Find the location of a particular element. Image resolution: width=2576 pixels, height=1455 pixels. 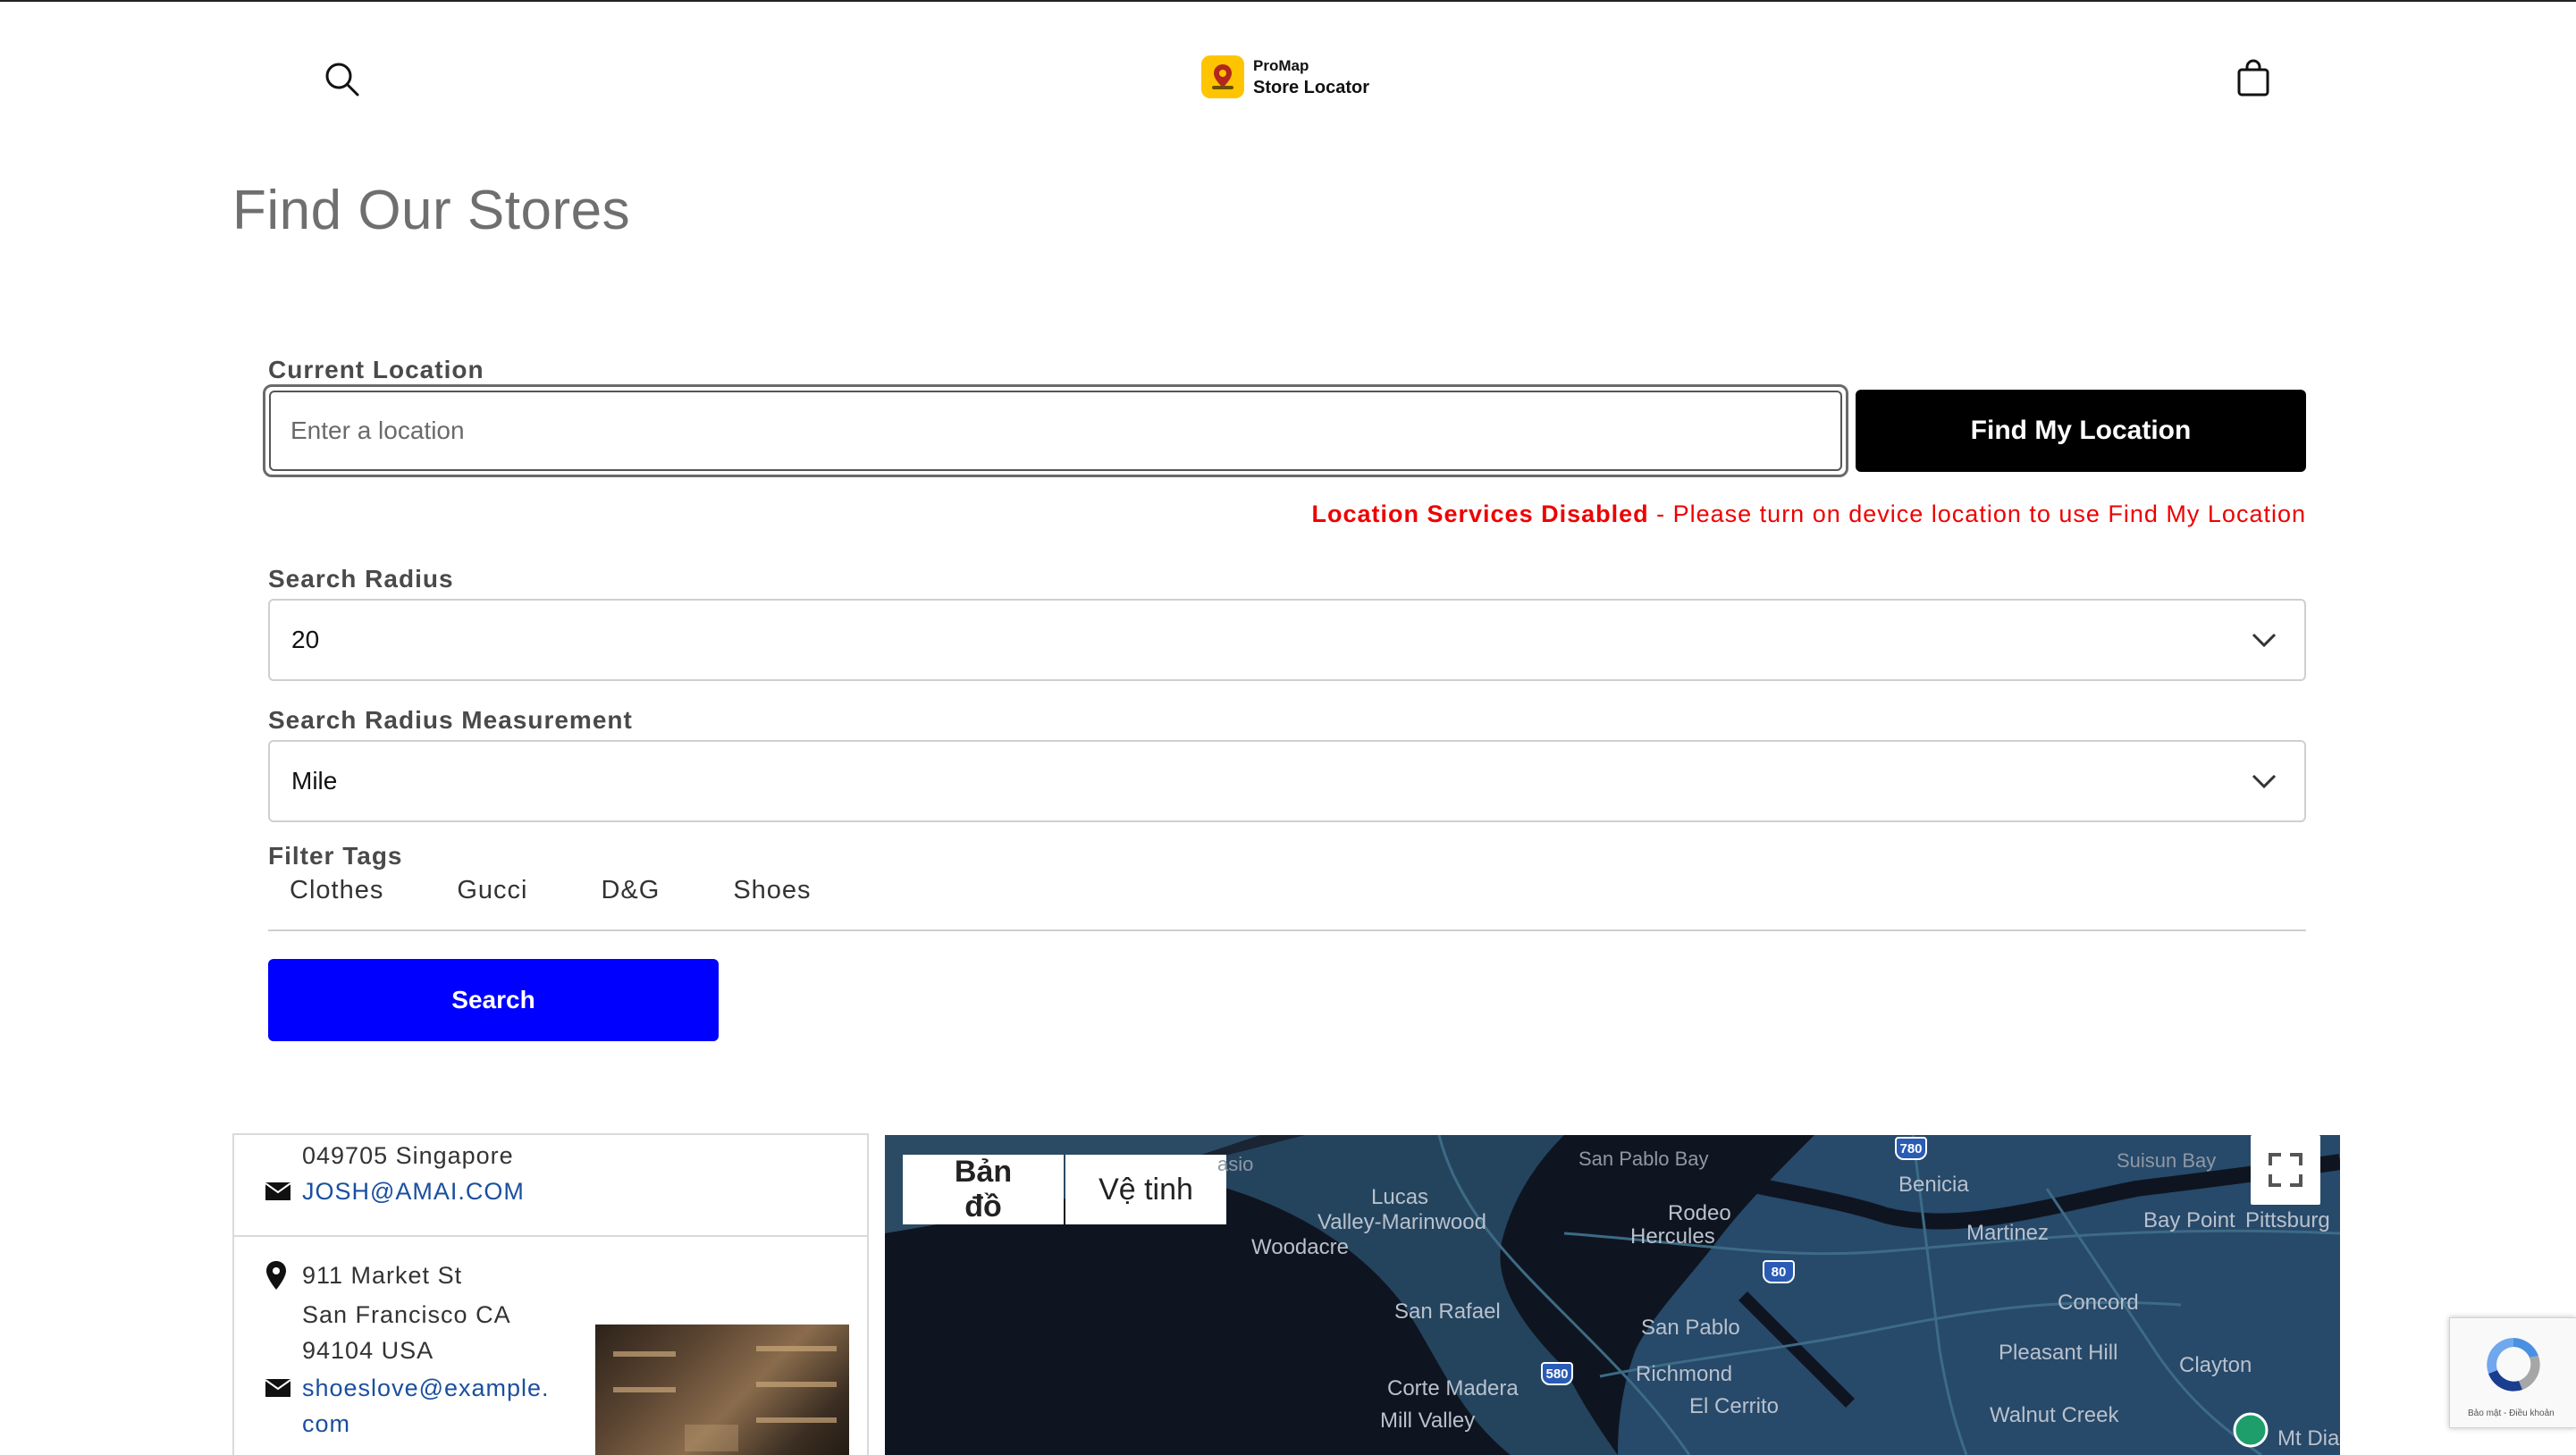

store-divider is located at coordinates (551, 1236).